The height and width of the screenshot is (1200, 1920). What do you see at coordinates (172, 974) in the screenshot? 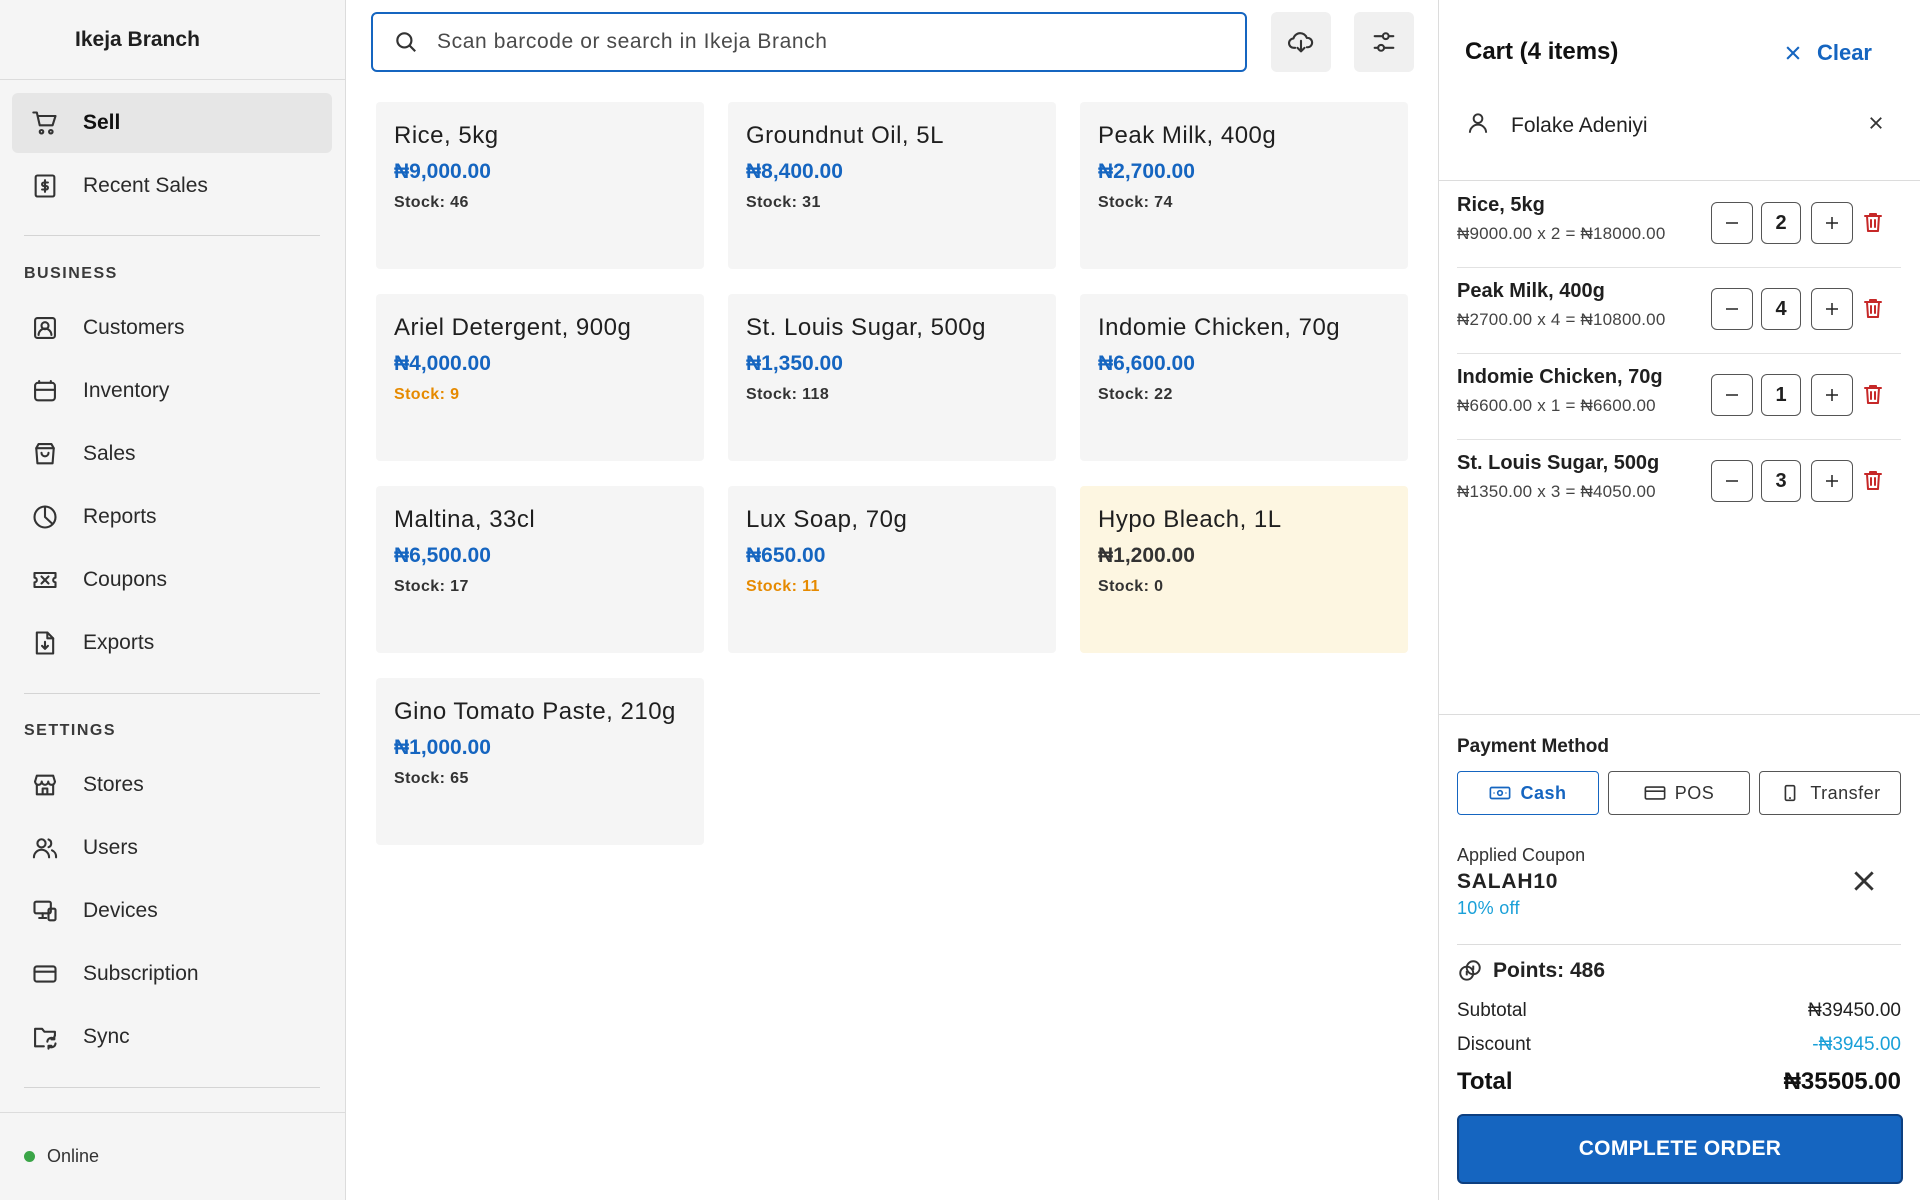
I see `nav-subscription: Subscription` at bounding box center [172, 974].